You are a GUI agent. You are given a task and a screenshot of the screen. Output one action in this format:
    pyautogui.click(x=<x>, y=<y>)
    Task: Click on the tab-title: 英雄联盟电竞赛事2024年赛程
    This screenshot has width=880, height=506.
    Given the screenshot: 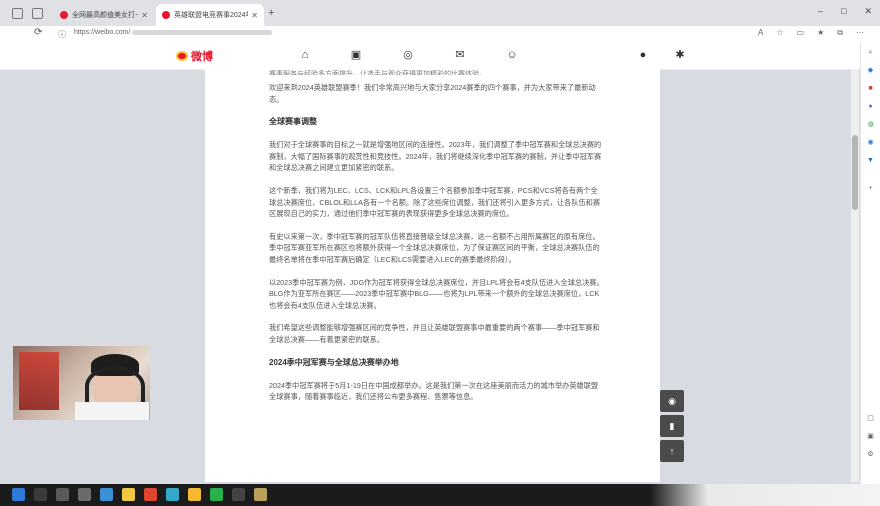 What is the action you would take?
    pyautogui.click(x=211, y=15)
    